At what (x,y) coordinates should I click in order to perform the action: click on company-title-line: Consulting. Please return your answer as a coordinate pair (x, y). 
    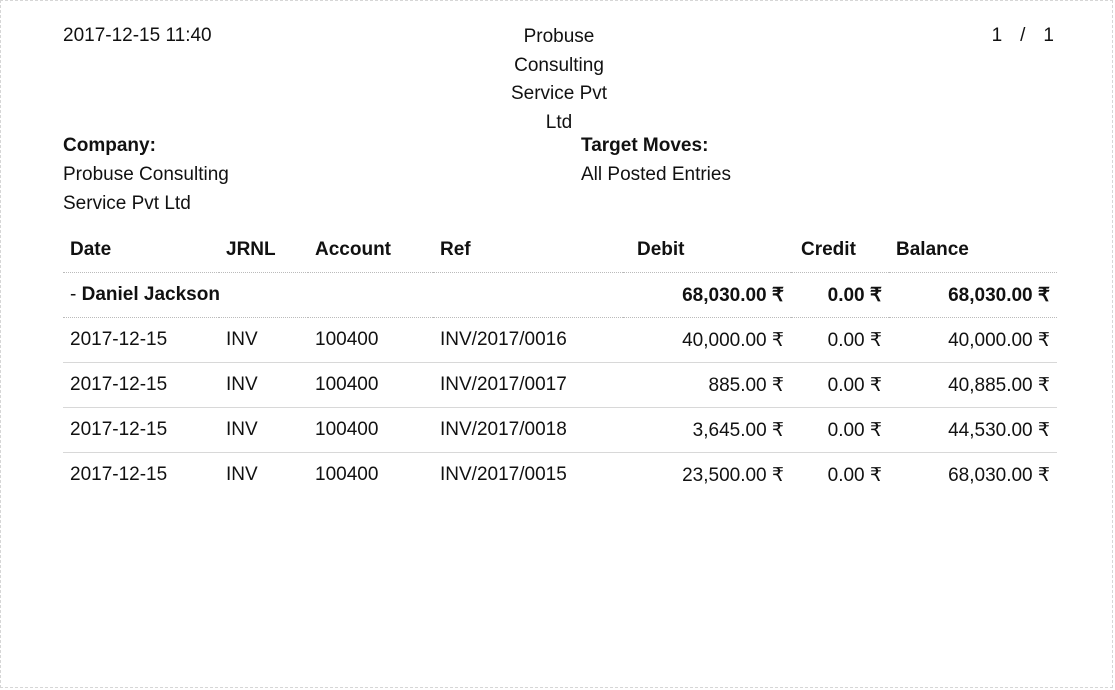
    Looking at the image, I should click on (559, 65).